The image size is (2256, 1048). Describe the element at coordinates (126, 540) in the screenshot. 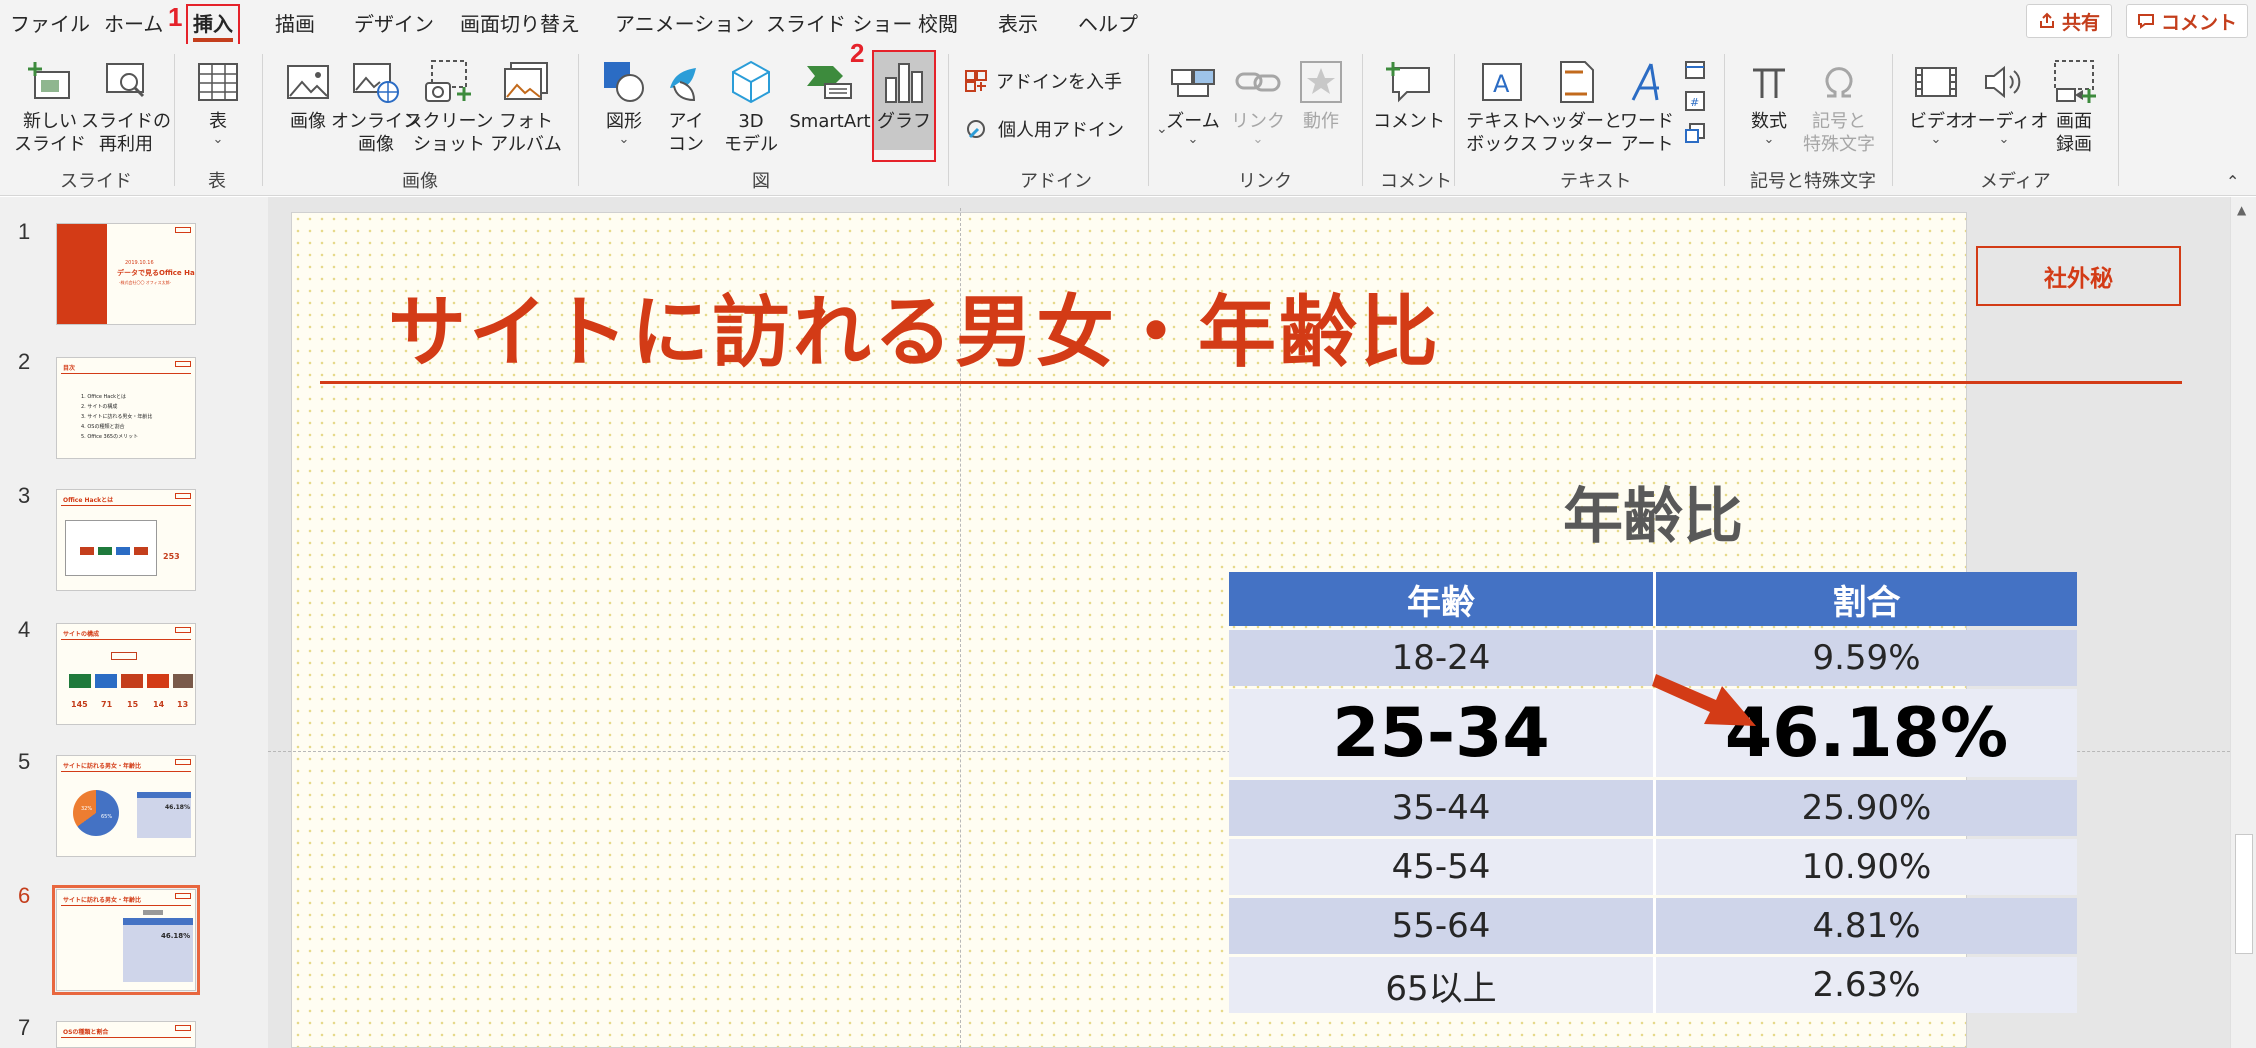

I see `slide-thumbnail-3: Office Hackとは 253` at that location.